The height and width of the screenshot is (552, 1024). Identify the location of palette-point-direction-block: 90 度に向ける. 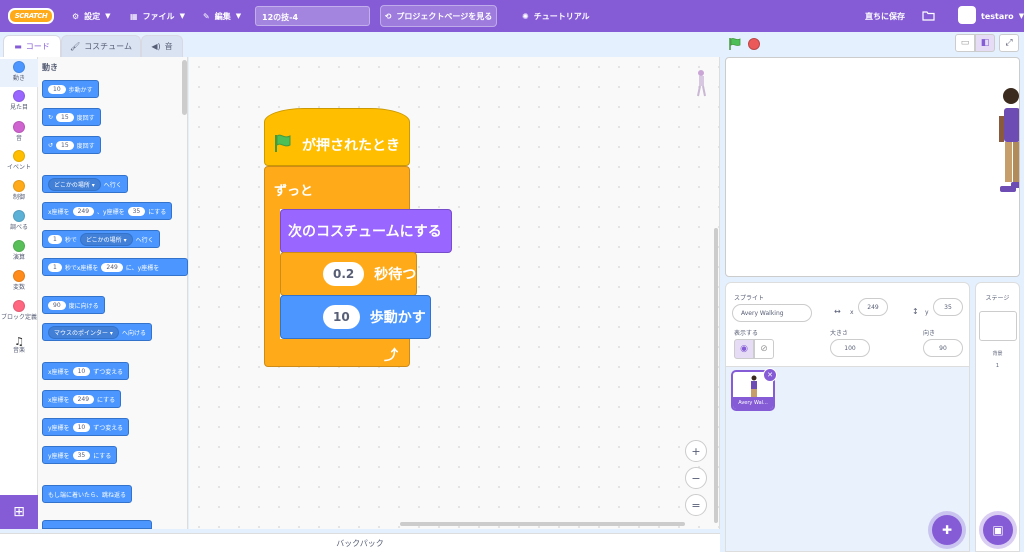
(73, 305).